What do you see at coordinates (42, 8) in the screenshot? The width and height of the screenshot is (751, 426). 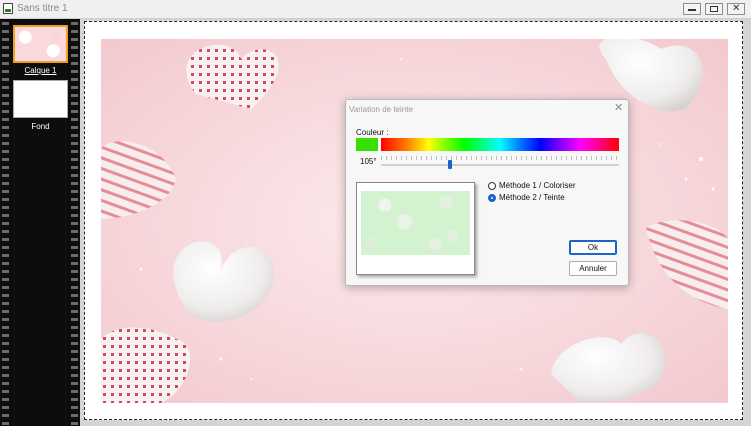 I see `window-title: Sans titre 1` at bounding box center [42, 8].